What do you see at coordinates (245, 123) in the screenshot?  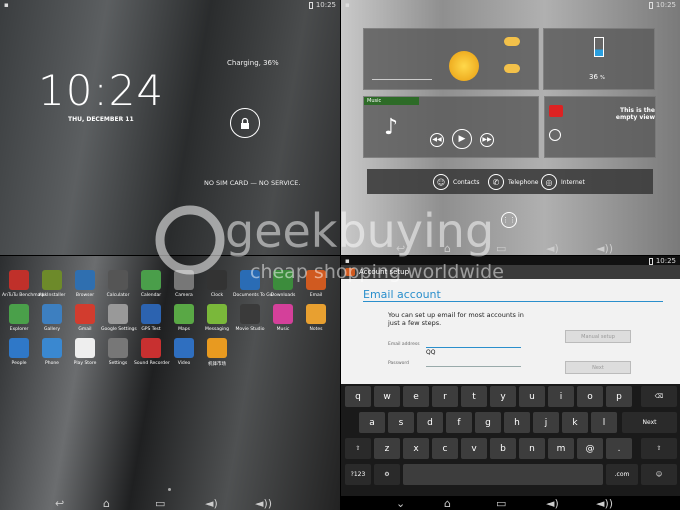 I see `unlock-button` at bounding box center [245, 123].